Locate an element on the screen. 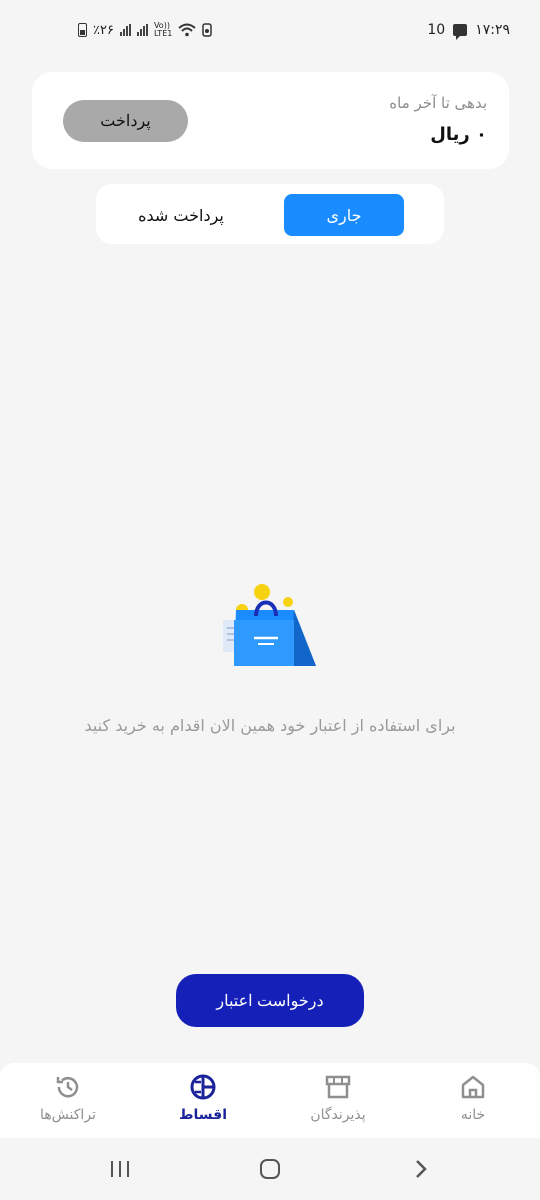  recents-icon is located at coordinates (120, 1169).